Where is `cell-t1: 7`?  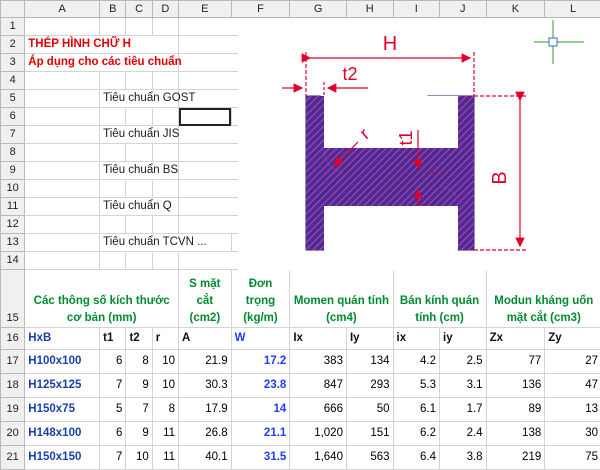
cell-t1: 7 is located at coordinates (113, 386).